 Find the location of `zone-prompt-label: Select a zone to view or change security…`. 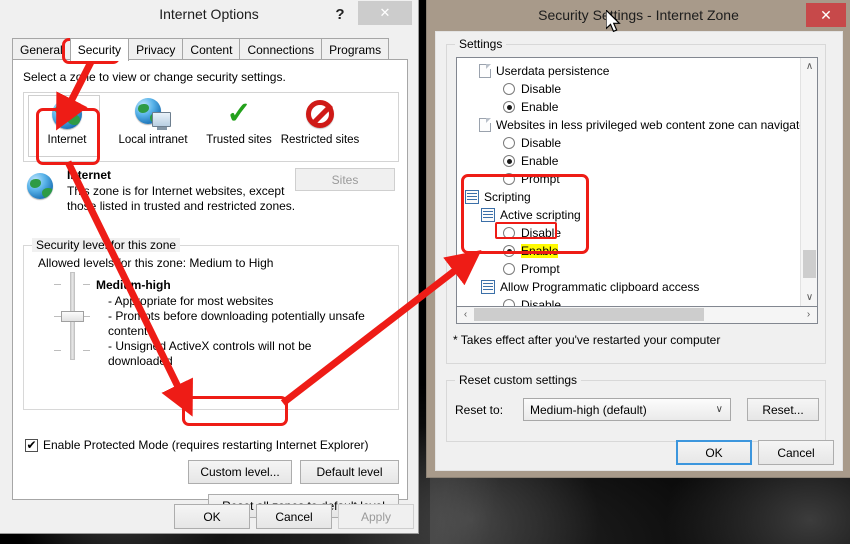

zone-prompt-label: Select a zone to view or change security… is located at coordinates (154, 77).